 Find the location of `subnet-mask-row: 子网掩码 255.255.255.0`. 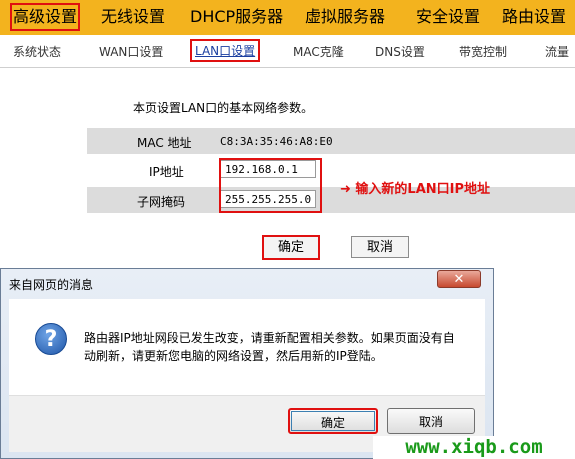

subnet-mask-row: 子网掩码 255.255.255.0 is located at coordinates (331, 200).